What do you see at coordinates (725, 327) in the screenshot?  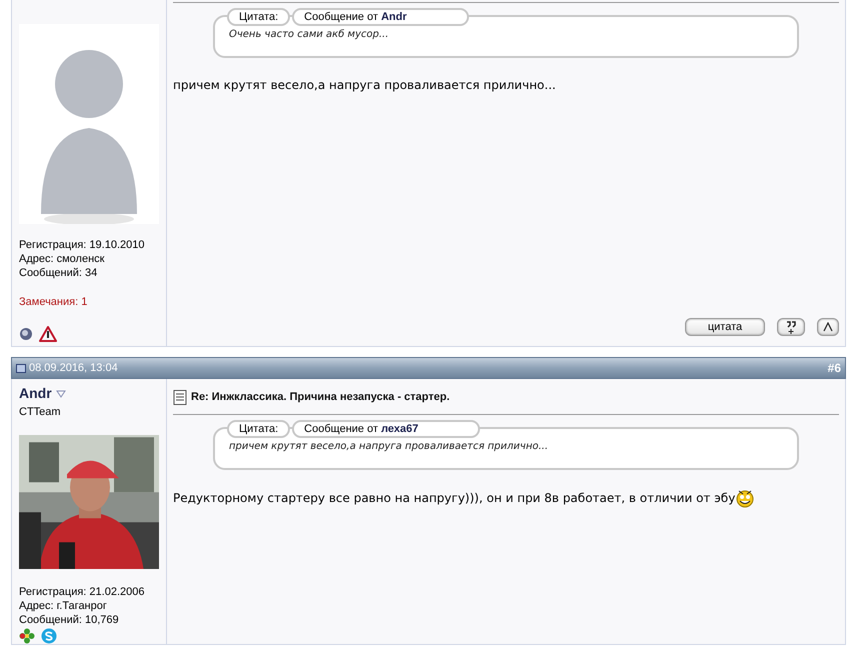 I see `quote-button: цитата` at bounding box center [725, 327].